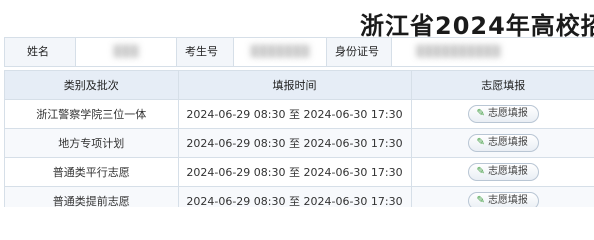 The width and height of the screenshot is (594, 240). I want to click on column-header-action: 志愿填报, so click(502, 85).